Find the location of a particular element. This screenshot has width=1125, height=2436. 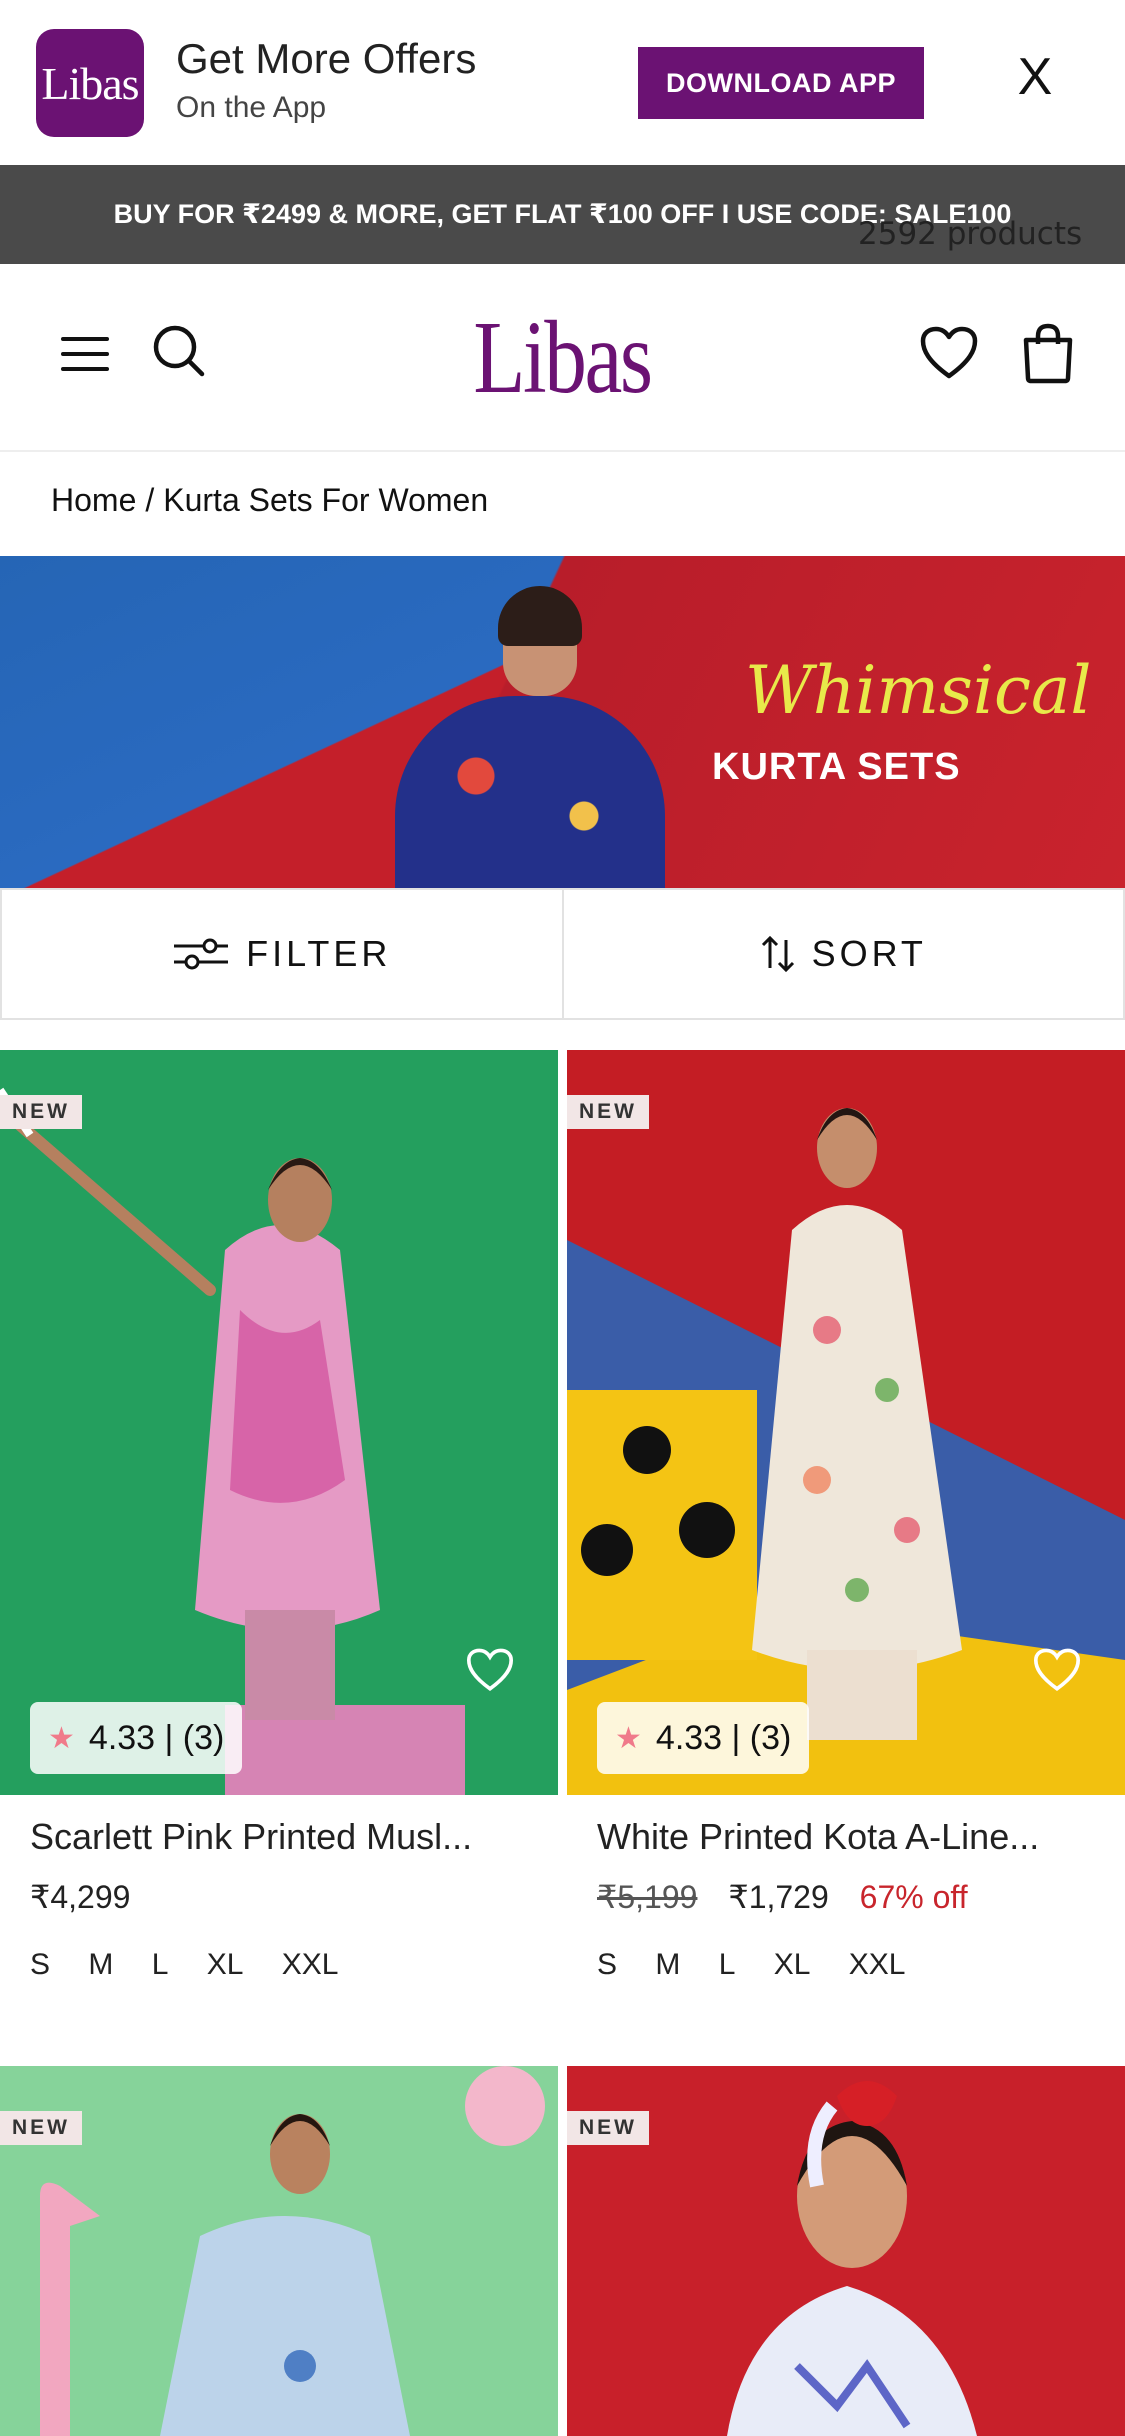

sort-icon is located at coordinates (777, 954).